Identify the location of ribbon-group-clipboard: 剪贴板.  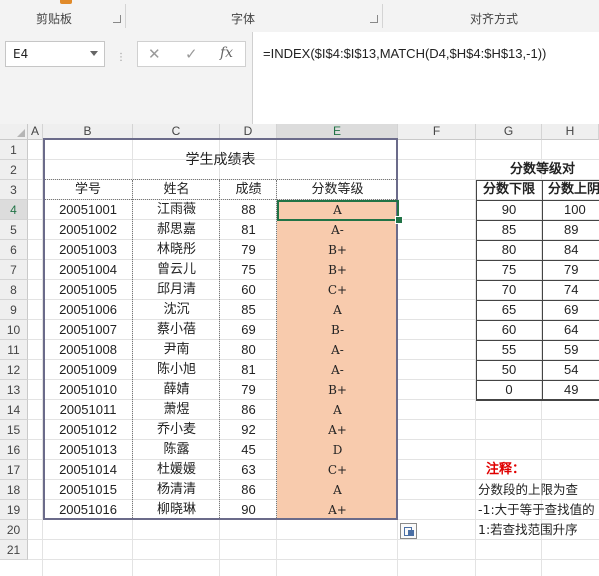
(54, 19).